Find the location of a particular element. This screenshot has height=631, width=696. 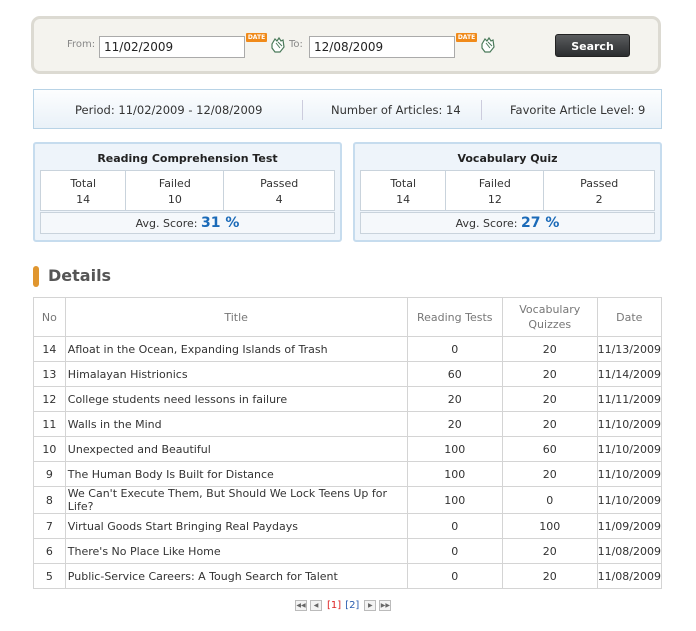

details-heading: Details is located at coordinates (80, 275).